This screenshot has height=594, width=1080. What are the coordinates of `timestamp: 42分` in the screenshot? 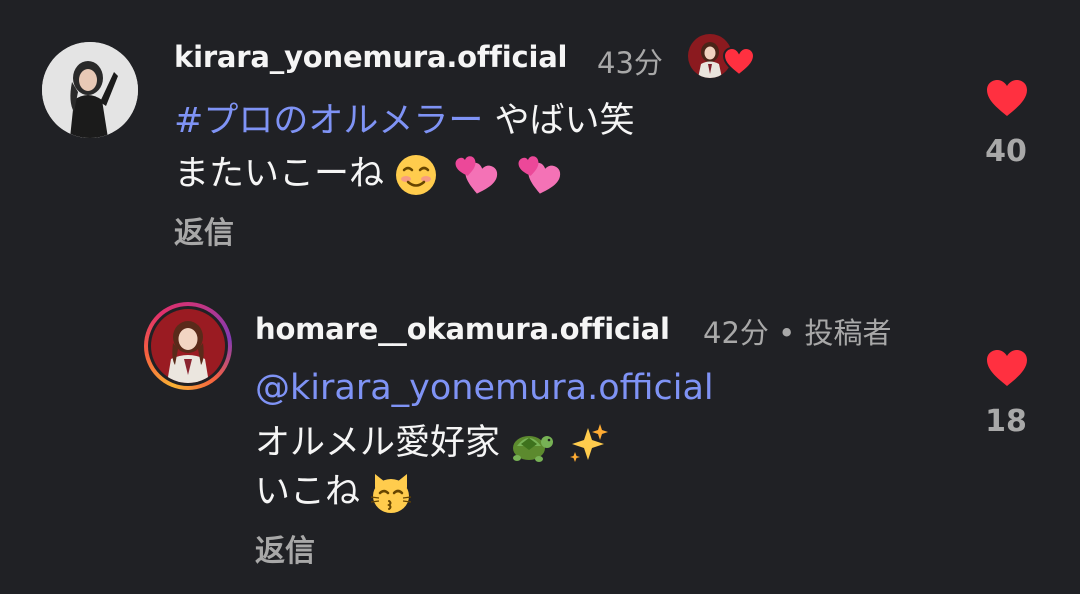 It's located at (736, 333).